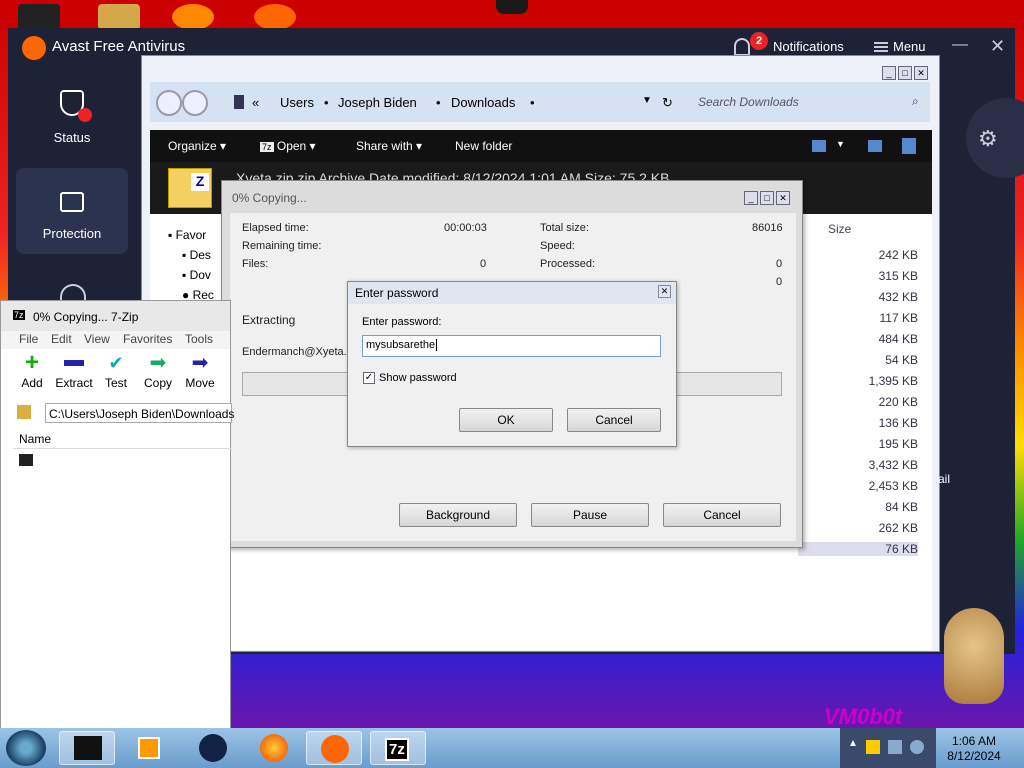  Describe the element at coordinates (190, 188) in the screenshot. I see `zip-file-icon: Z` at that location.